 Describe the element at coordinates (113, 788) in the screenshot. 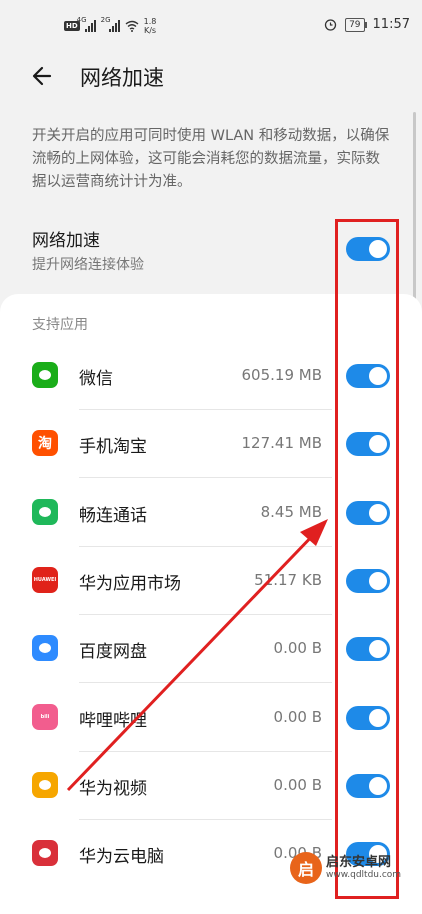

I see `app-name: 华为视频` at that location.